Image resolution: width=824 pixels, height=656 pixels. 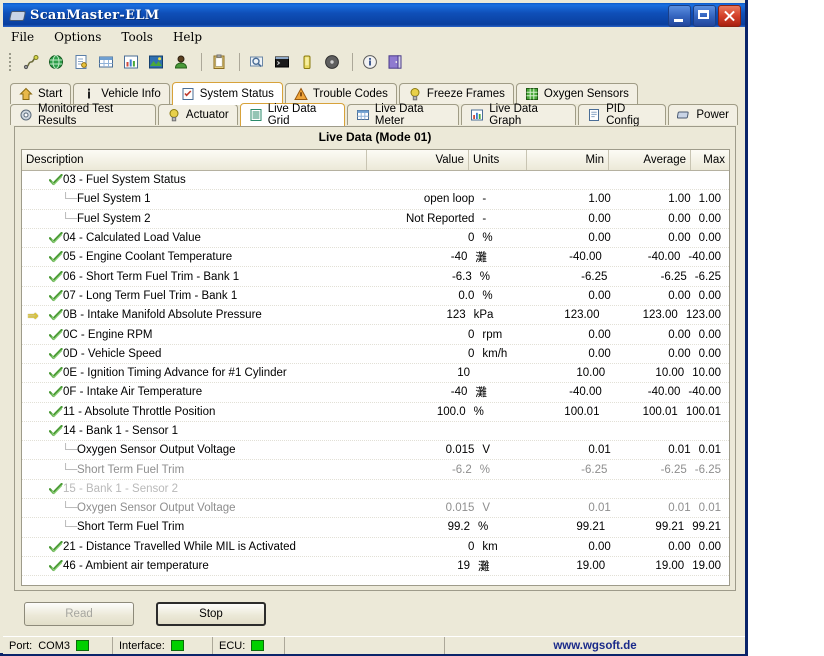 What do you see at coordinates (177, 645) in the screenshot?
I see `interface-led-icon` at bounding box center [177, 645].